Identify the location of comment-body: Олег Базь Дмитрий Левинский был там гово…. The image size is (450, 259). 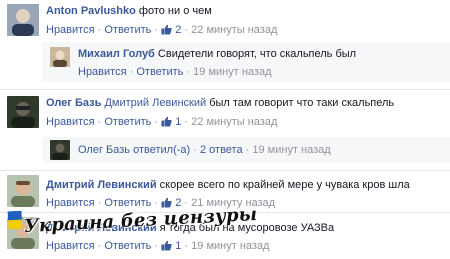
(220, 103).